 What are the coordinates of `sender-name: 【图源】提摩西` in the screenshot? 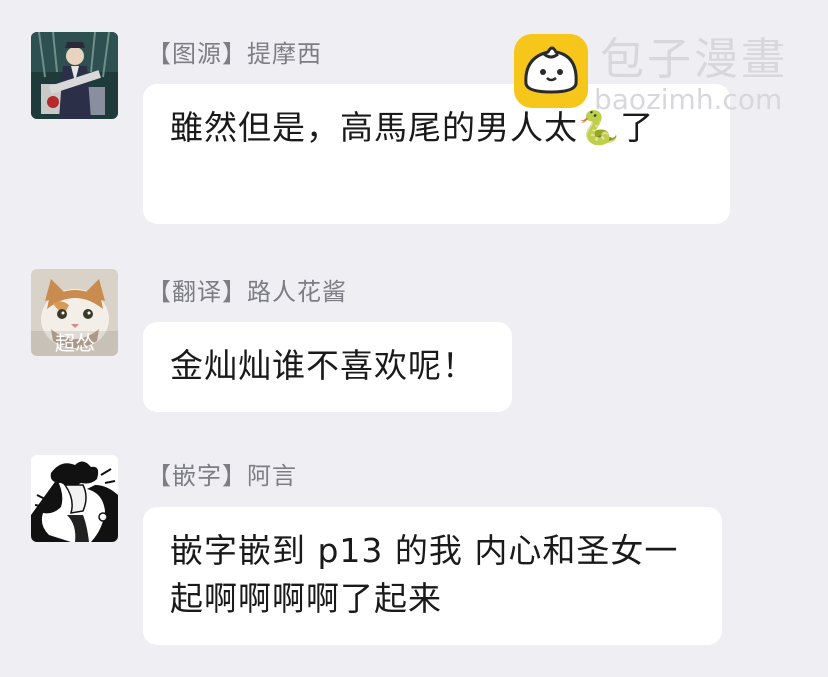 It's located at (234, 54).